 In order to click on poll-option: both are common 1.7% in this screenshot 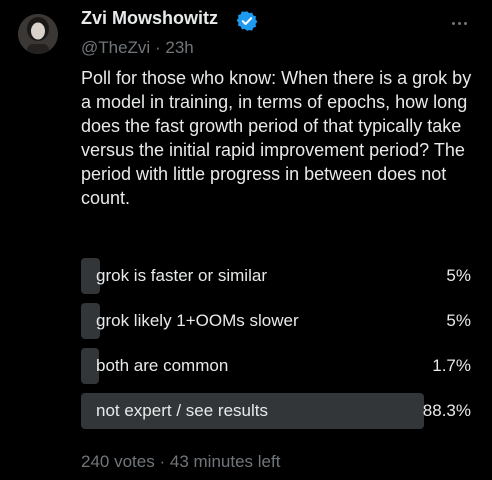, I will do `click(281, 366)`.